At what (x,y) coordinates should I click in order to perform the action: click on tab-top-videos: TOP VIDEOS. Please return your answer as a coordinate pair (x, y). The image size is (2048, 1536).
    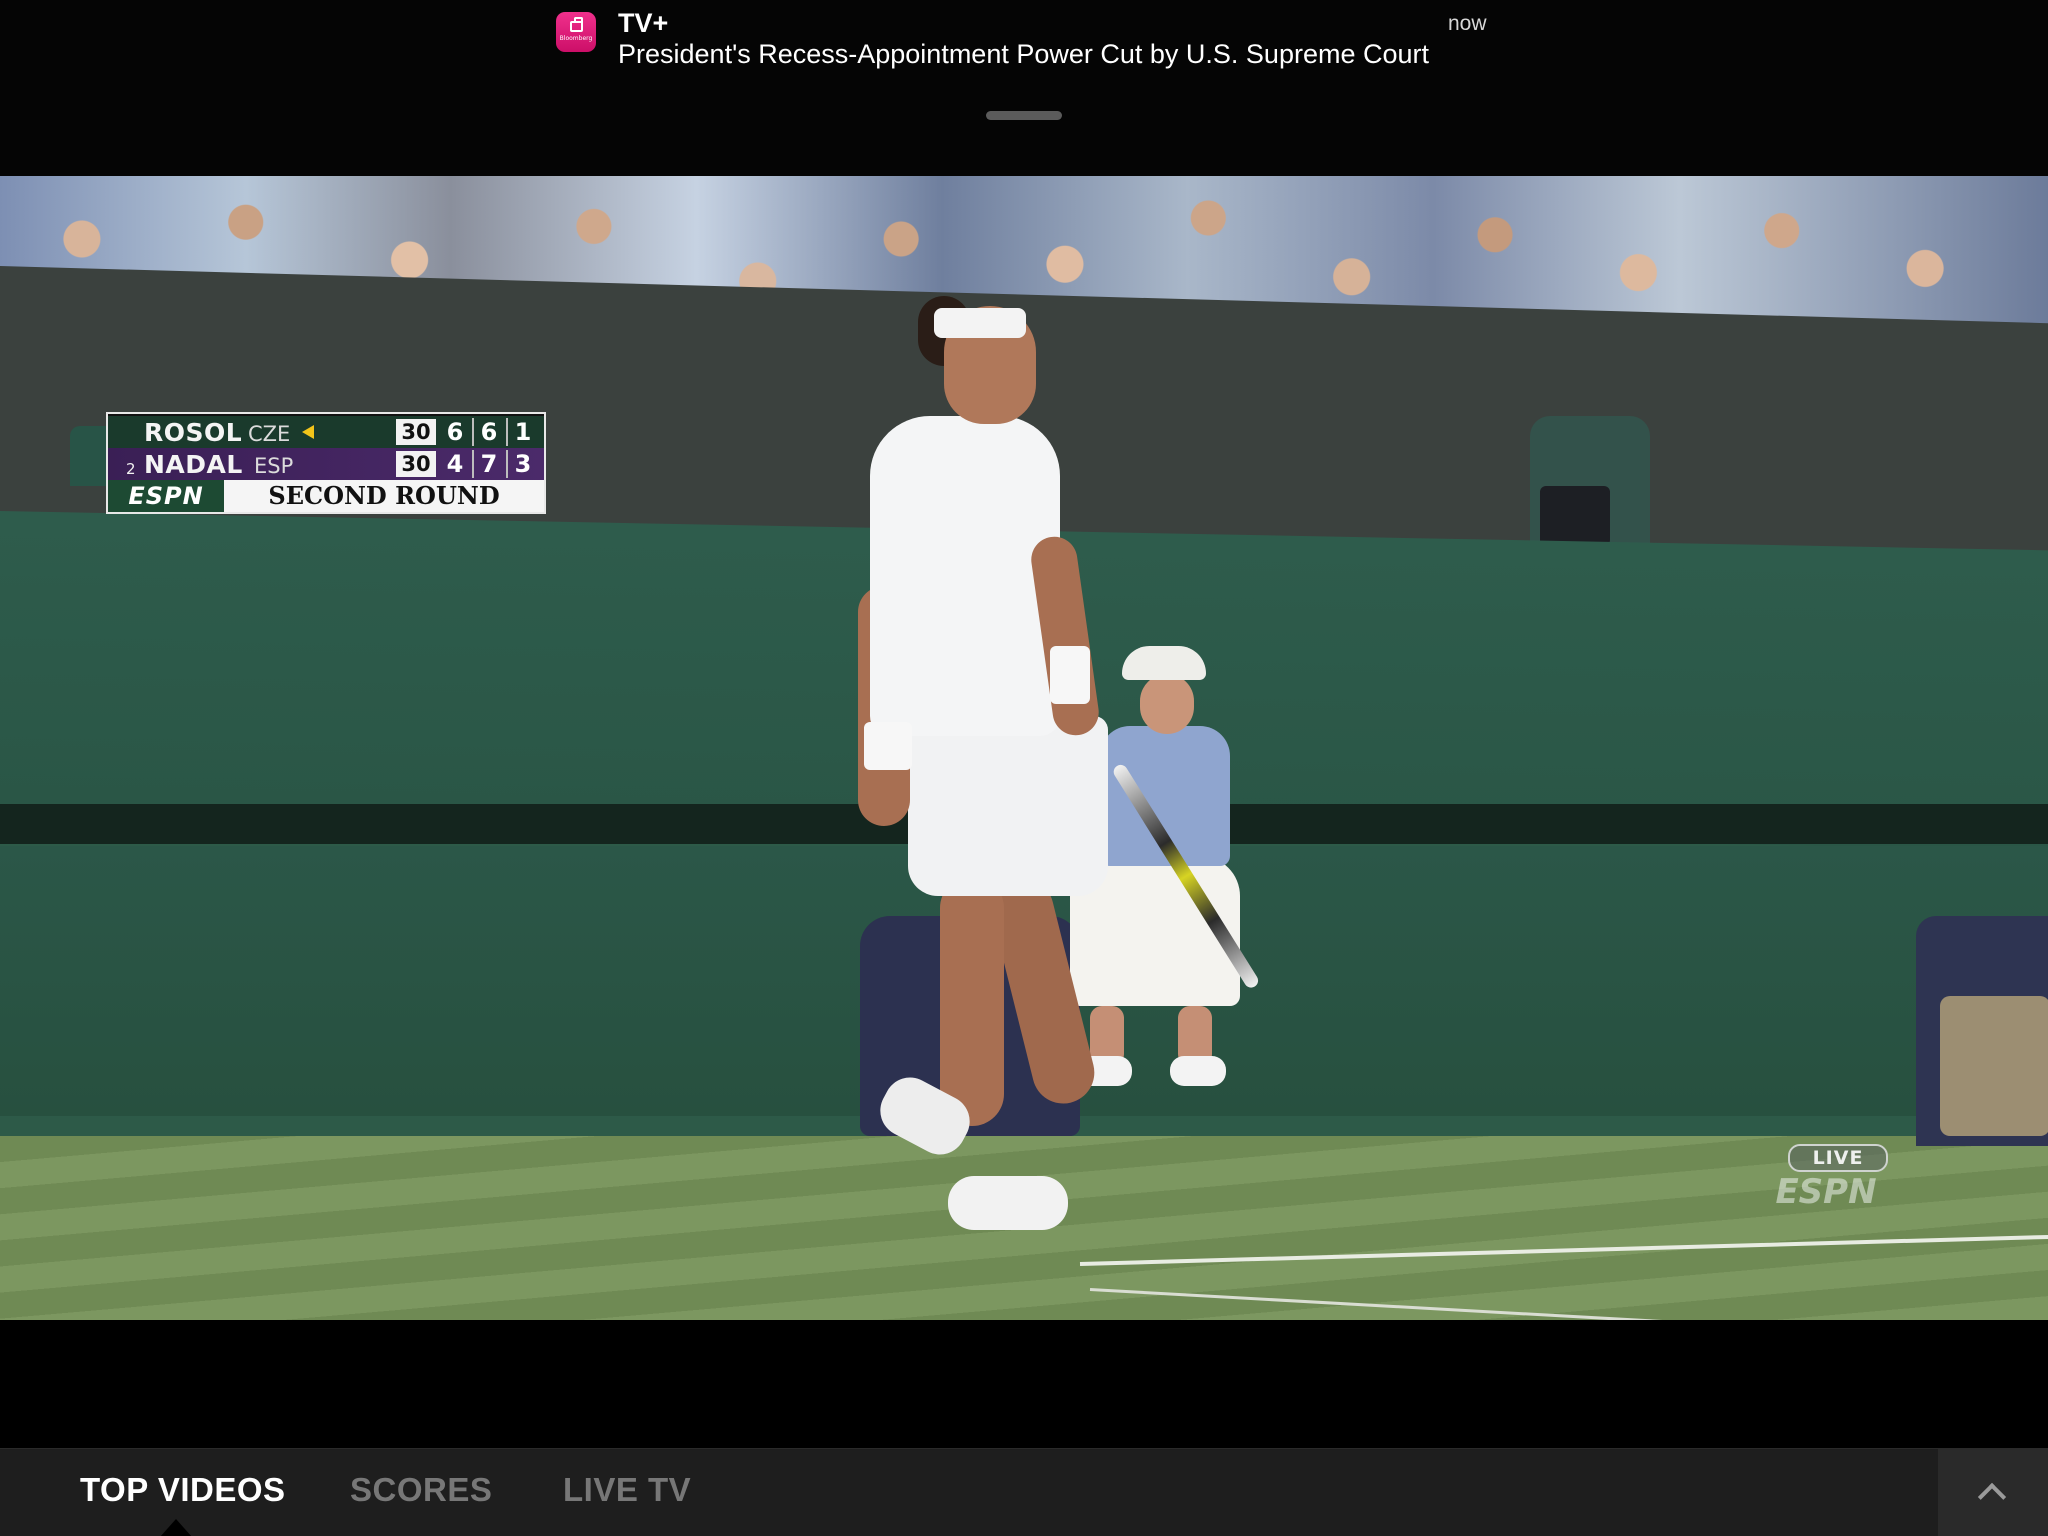
    Looking at the image, I should click on (183, 1490).